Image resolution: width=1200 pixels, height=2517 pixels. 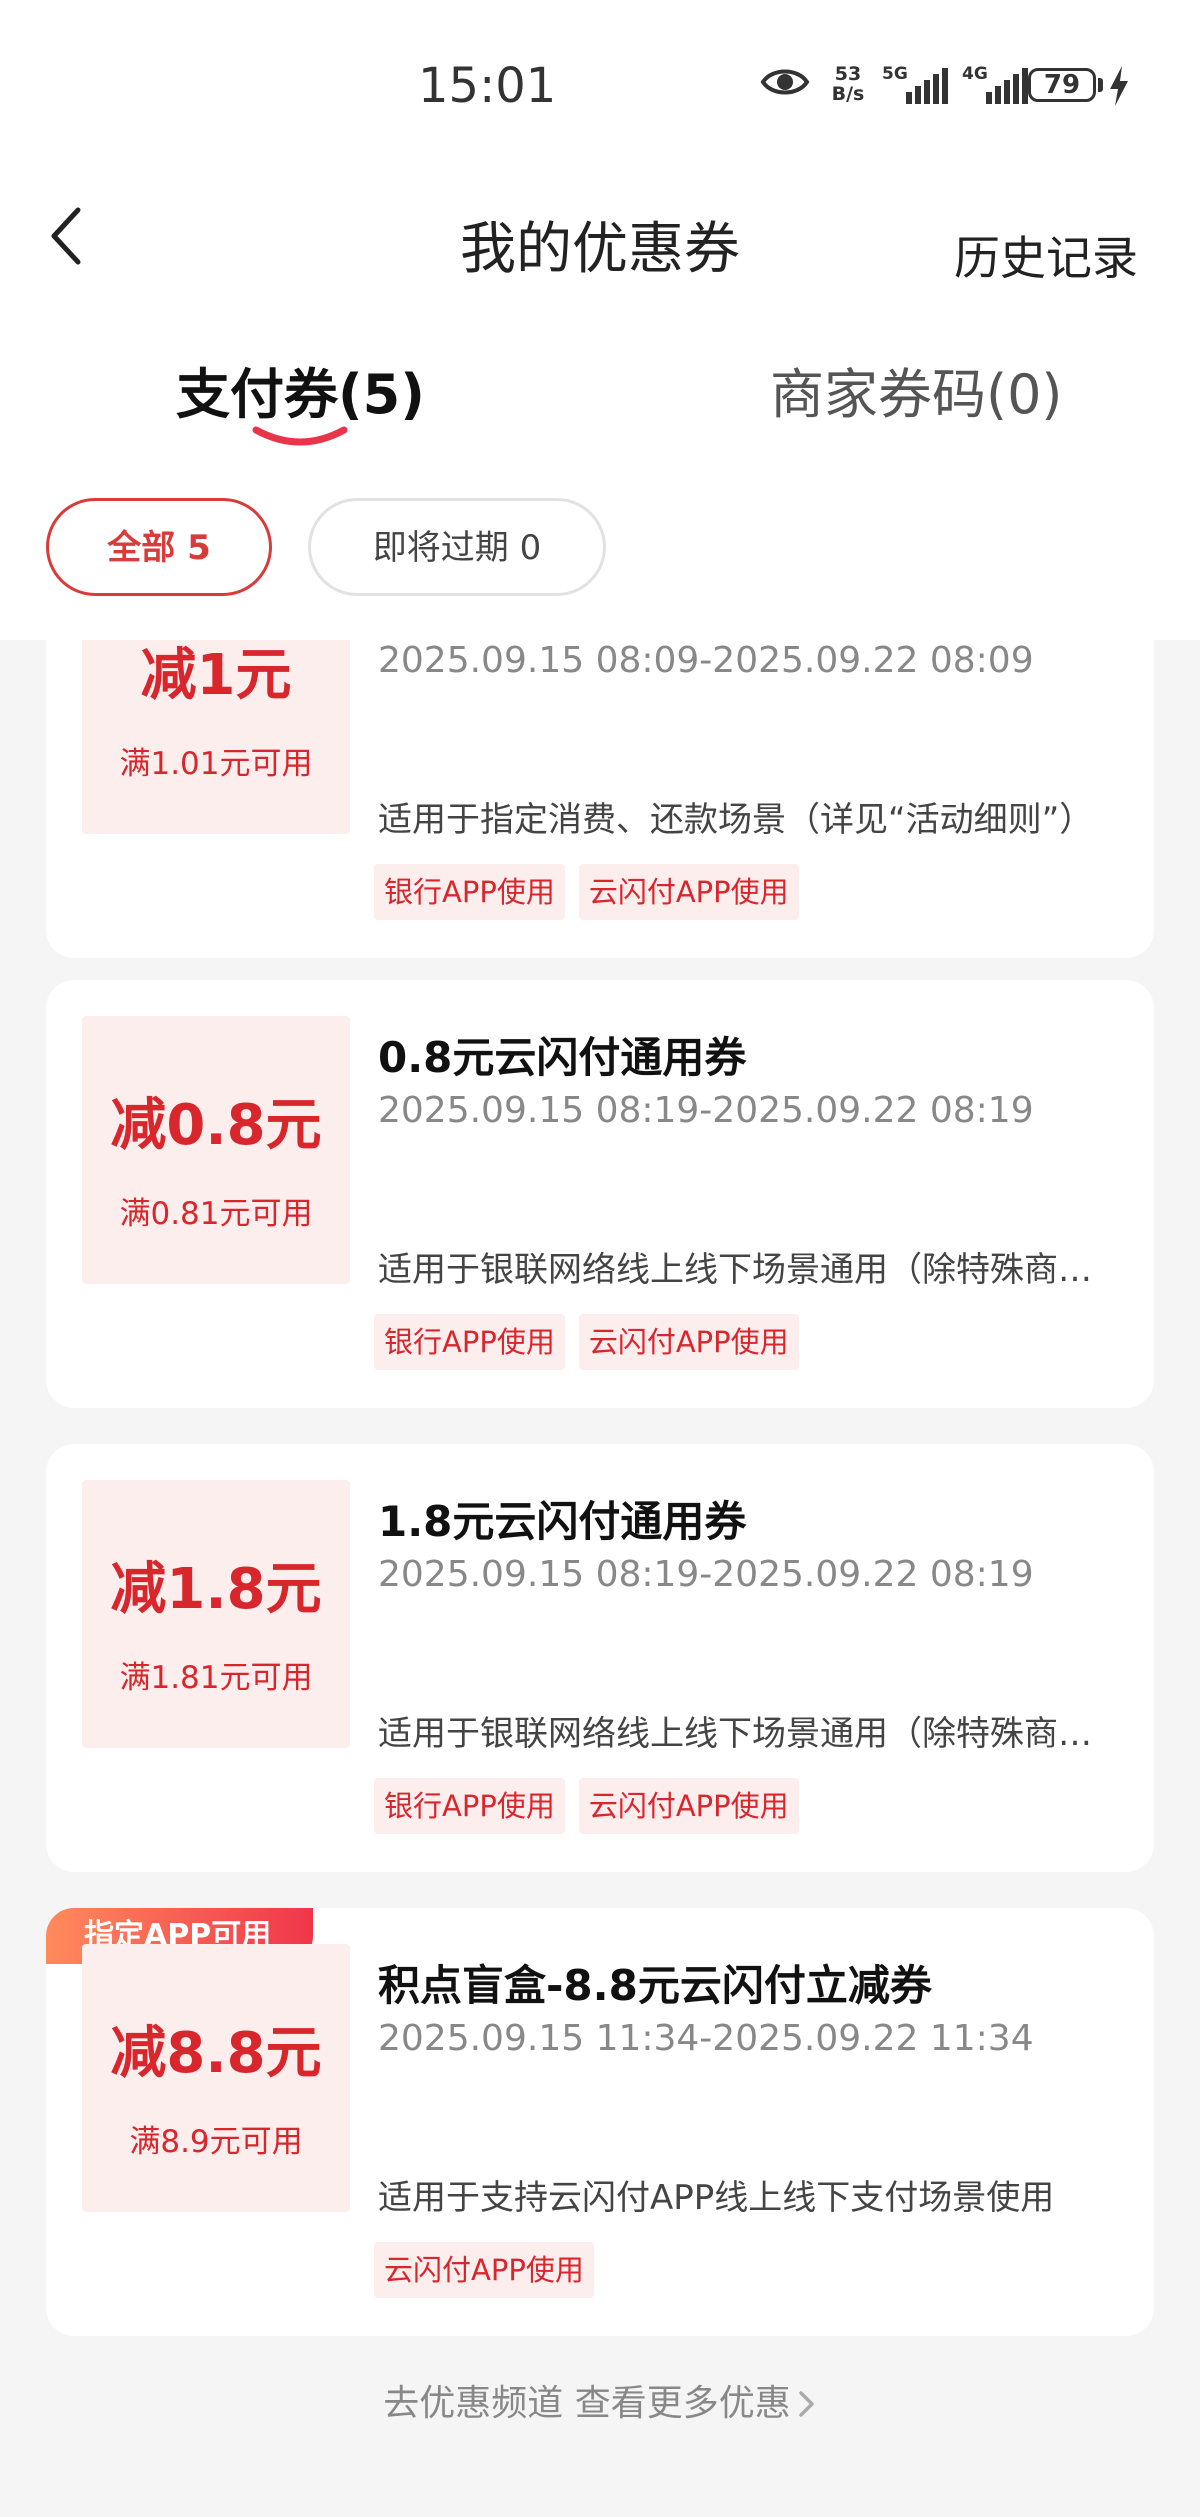 I want to click on bolt-icon, so click(x=1119, y=86).